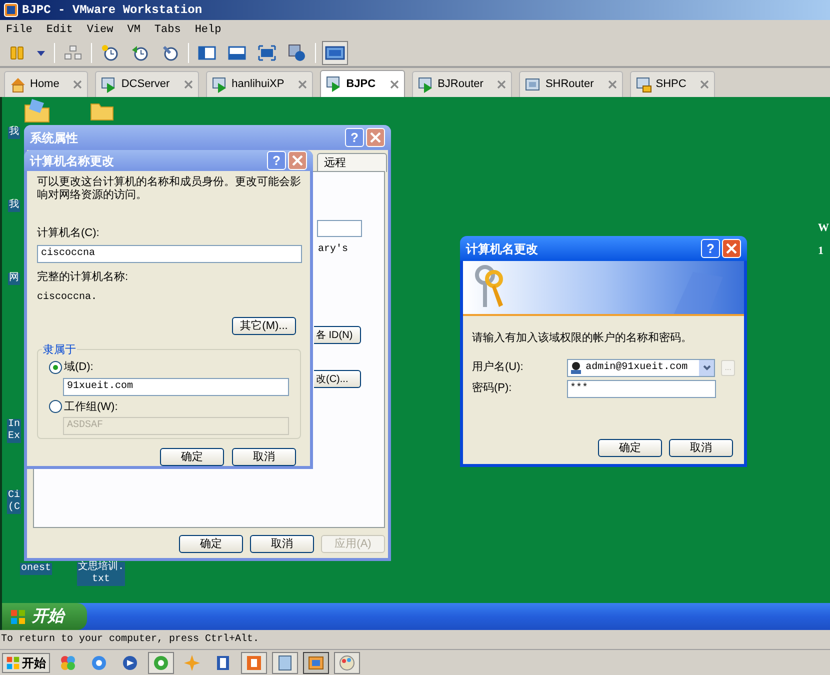 The width and height of the screenshot is (830, 675). Describe the element at coordinates (100, 30) in the screenshot. I see `menu-item: View` at that location.